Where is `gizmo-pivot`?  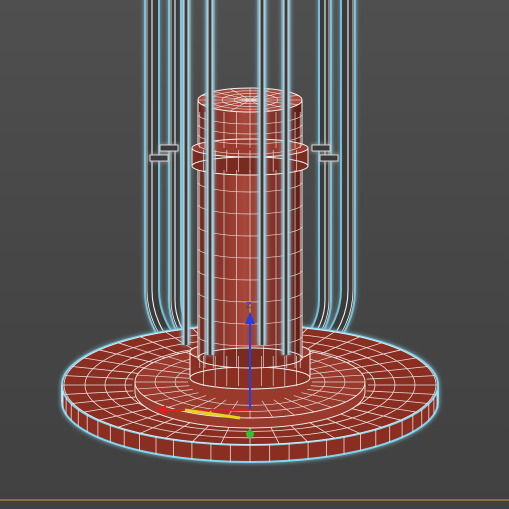 gizmo-pivot is located at coordinates (250, 434).